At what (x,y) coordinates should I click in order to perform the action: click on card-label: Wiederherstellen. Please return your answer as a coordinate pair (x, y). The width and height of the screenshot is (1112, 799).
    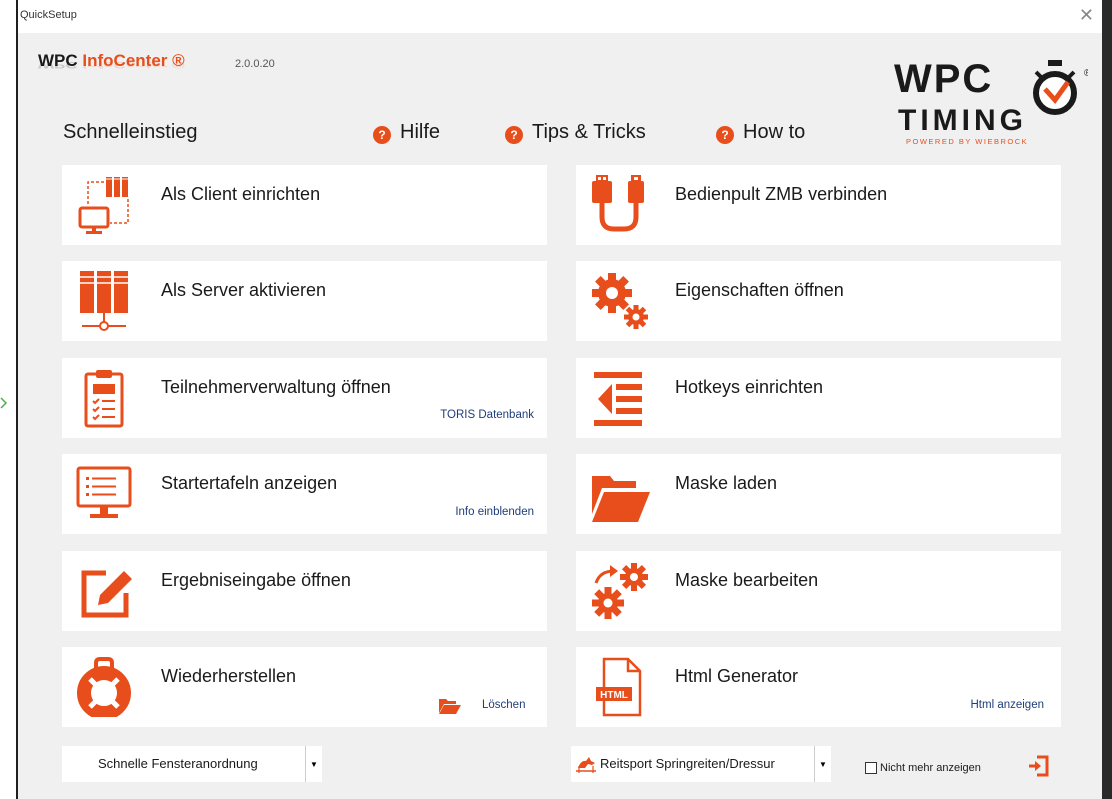
    Looking at the image, I should click on (229, 676).